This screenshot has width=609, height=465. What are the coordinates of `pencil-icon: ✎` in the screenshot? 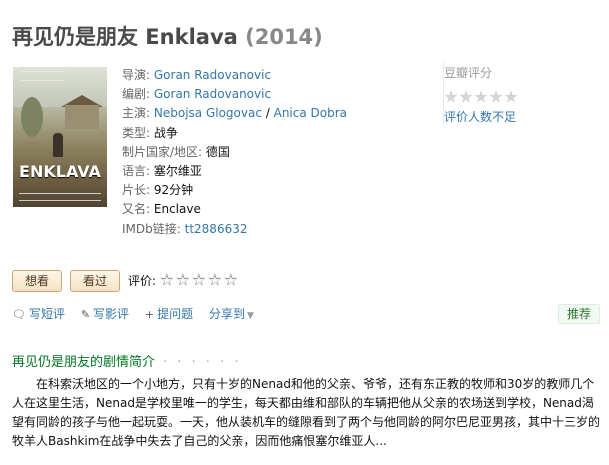 It's located at (85, 314).